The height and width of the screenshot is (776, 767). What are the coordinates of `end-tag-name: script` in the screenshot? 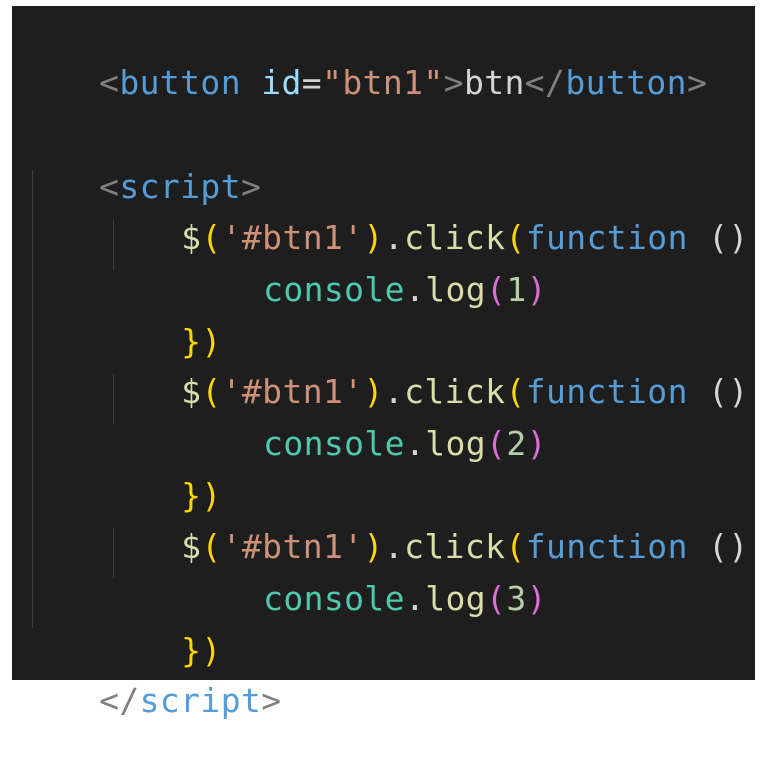 It's located at (200, 700).